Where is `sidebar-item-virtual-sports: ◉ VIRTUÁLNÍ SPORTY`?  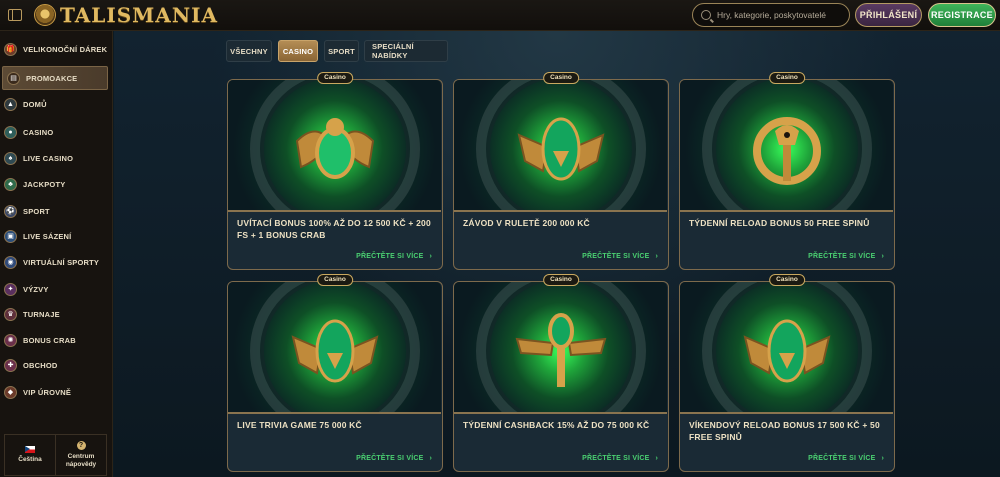
sidebar-item-virtual-sports: ◉ VIRTUÁLNÍ SPORTY is located at coordinates (56, 262).